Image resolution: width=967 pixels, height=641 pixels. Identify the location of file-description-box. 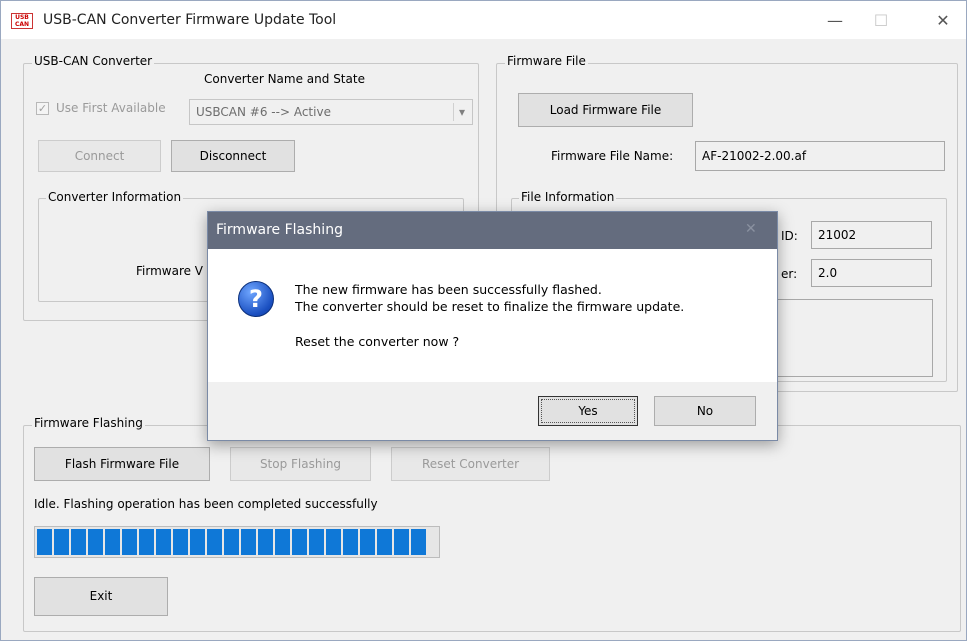
(855, 338).